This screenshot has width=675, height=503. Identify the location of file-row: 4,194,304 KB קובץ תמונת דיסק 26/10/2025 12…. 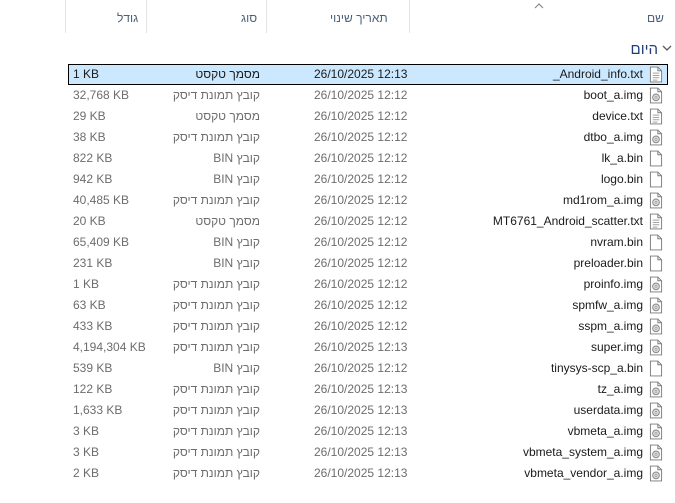
(368, 347).